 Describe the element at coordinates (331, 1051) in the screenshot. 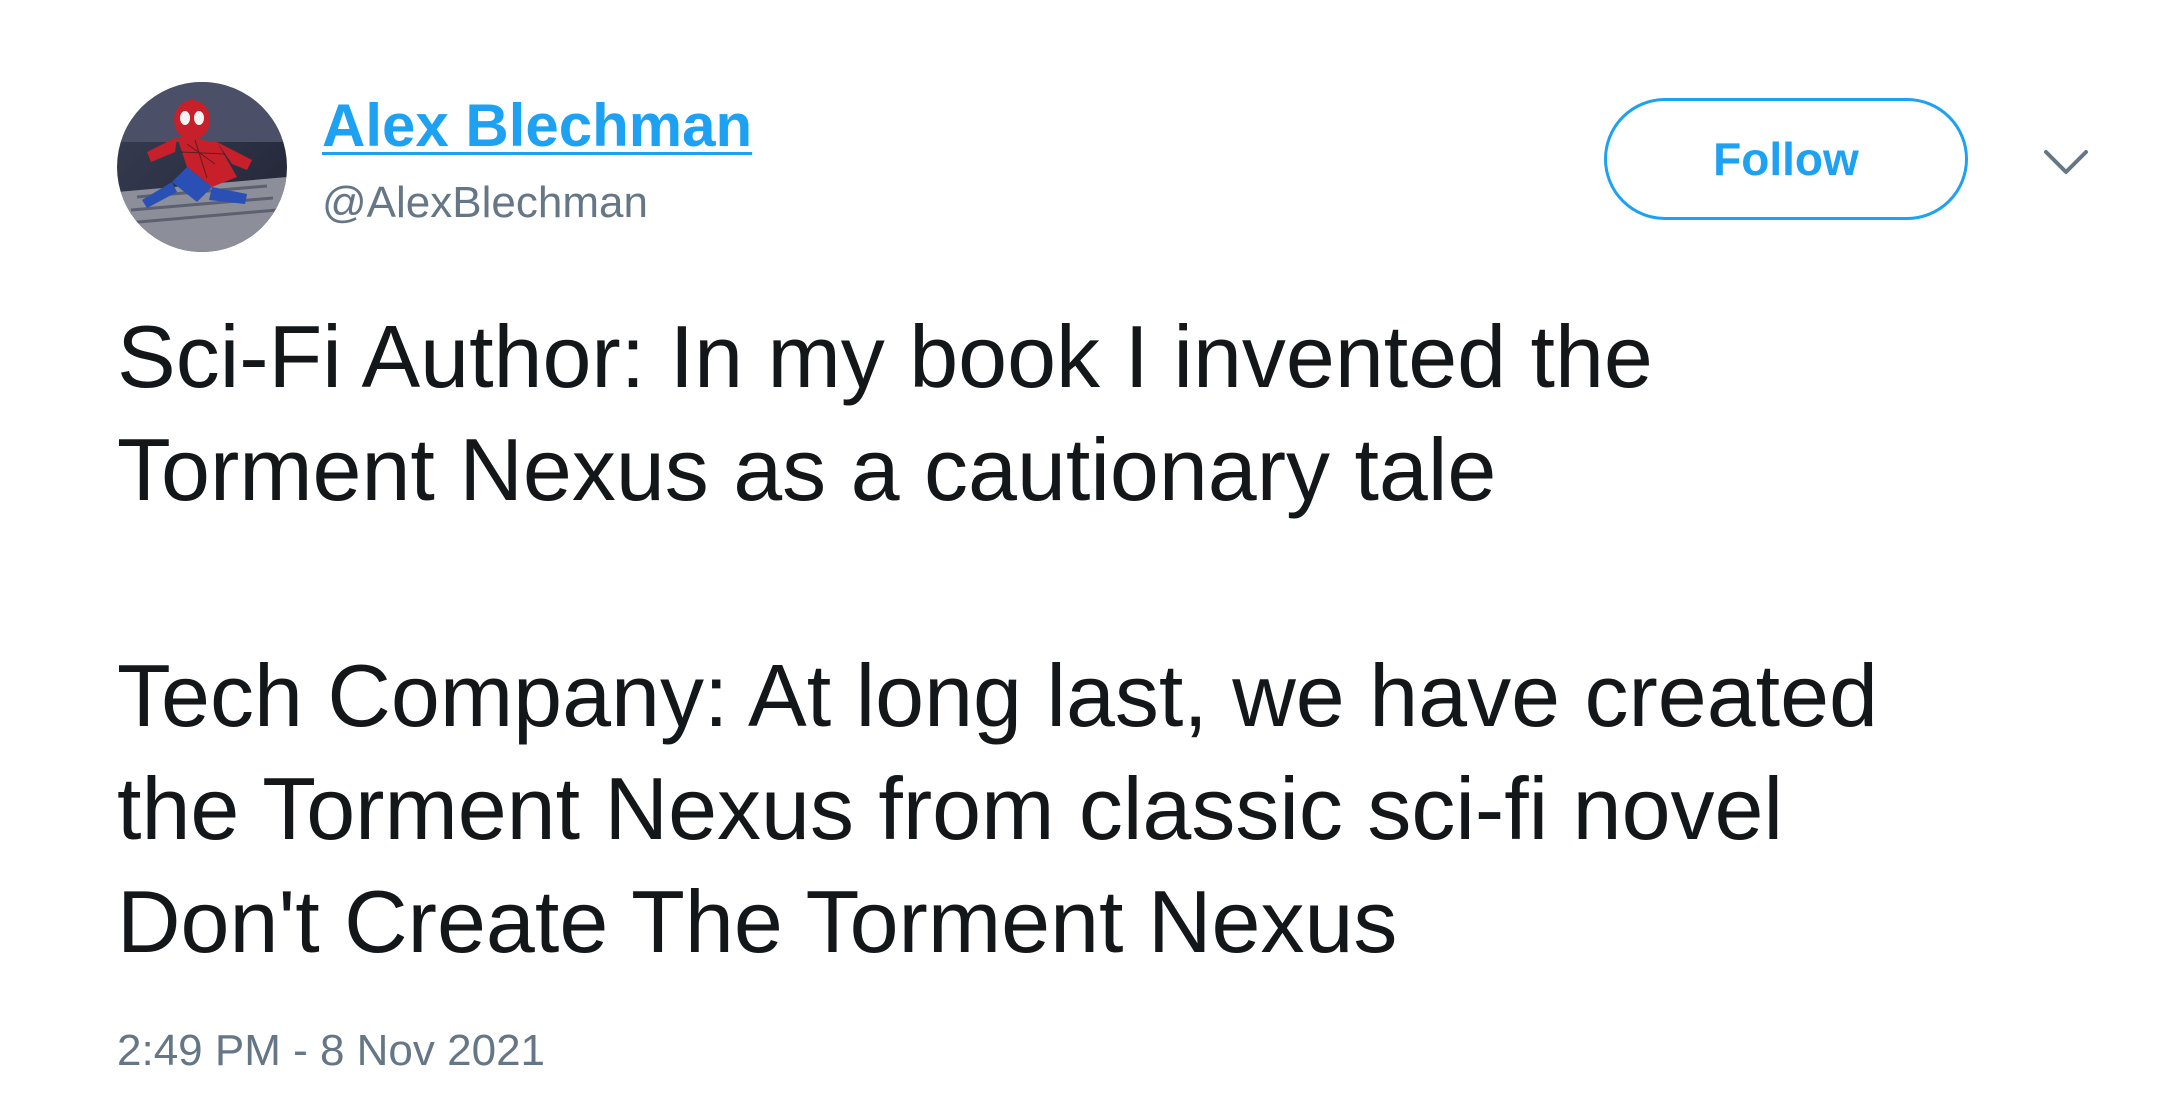

I see `tweet-timestamp: 2:49 PM - 8 Nov 2021` at that location.